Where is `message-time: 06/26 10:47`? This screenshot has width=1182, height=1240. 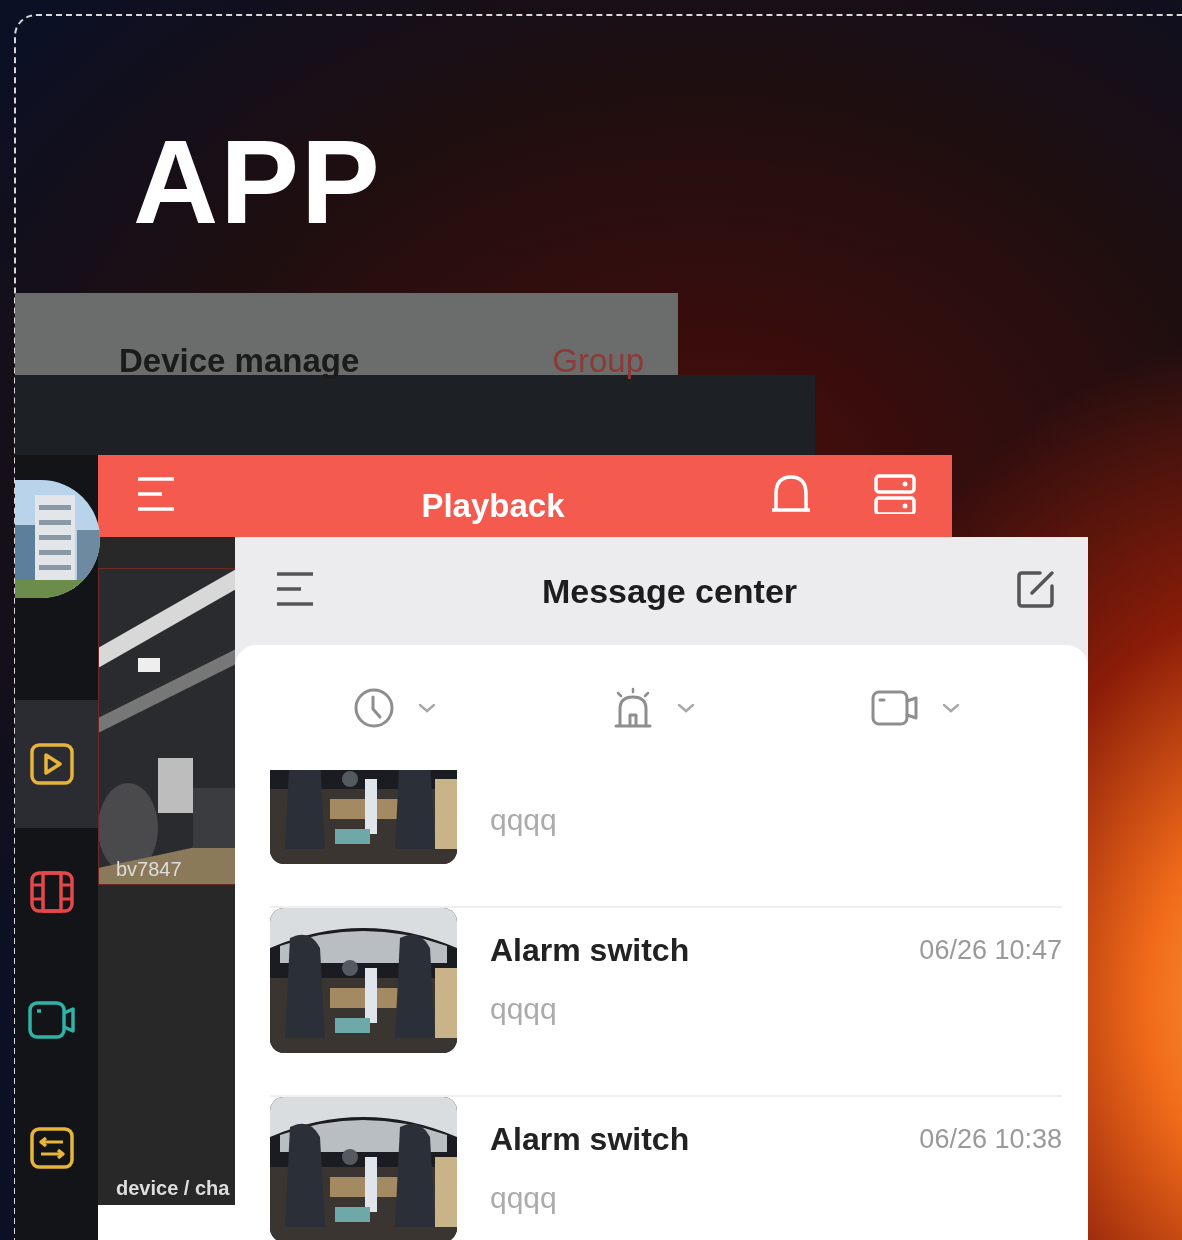
message-time: 06/26 10:47 is located at coordinates (990, 950).